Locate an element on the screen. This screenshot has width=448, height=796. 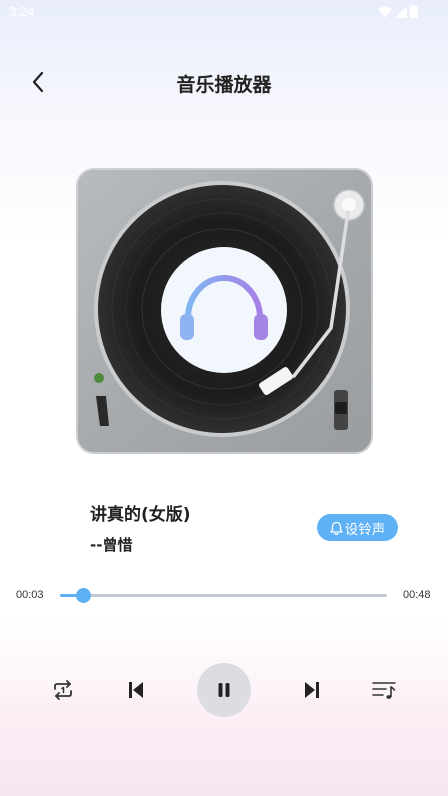
status-bar: 3:24 is located at coordinates (224, 13).